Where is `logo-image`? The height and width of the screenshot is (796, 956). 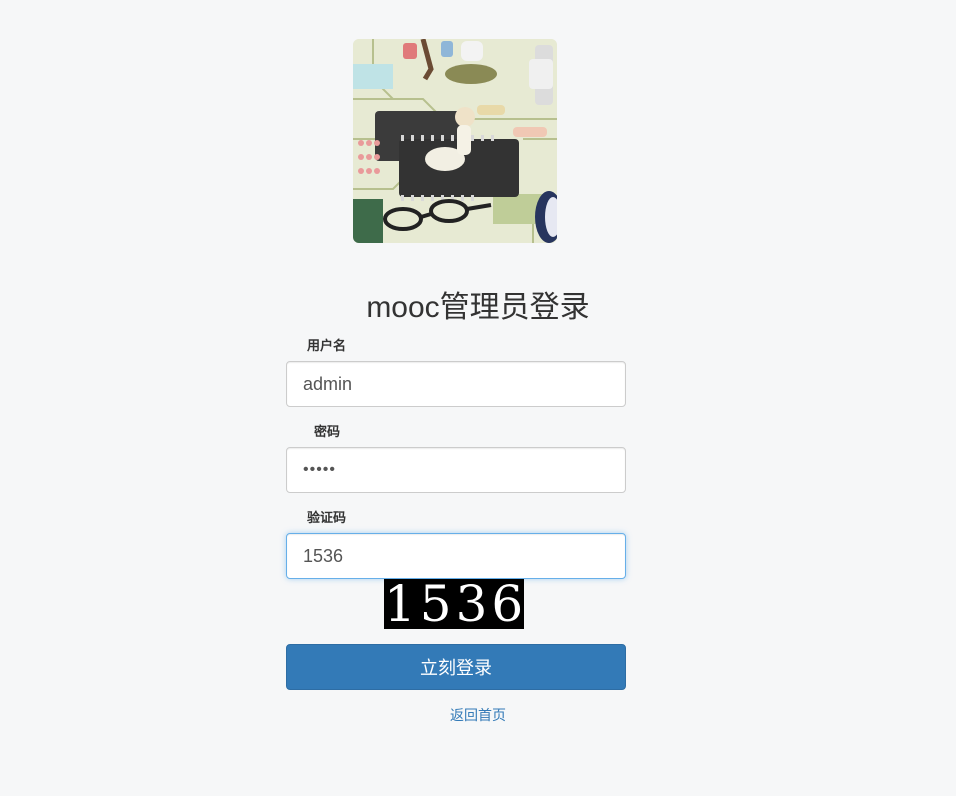 logo-image is located at coordinates (455, 141).